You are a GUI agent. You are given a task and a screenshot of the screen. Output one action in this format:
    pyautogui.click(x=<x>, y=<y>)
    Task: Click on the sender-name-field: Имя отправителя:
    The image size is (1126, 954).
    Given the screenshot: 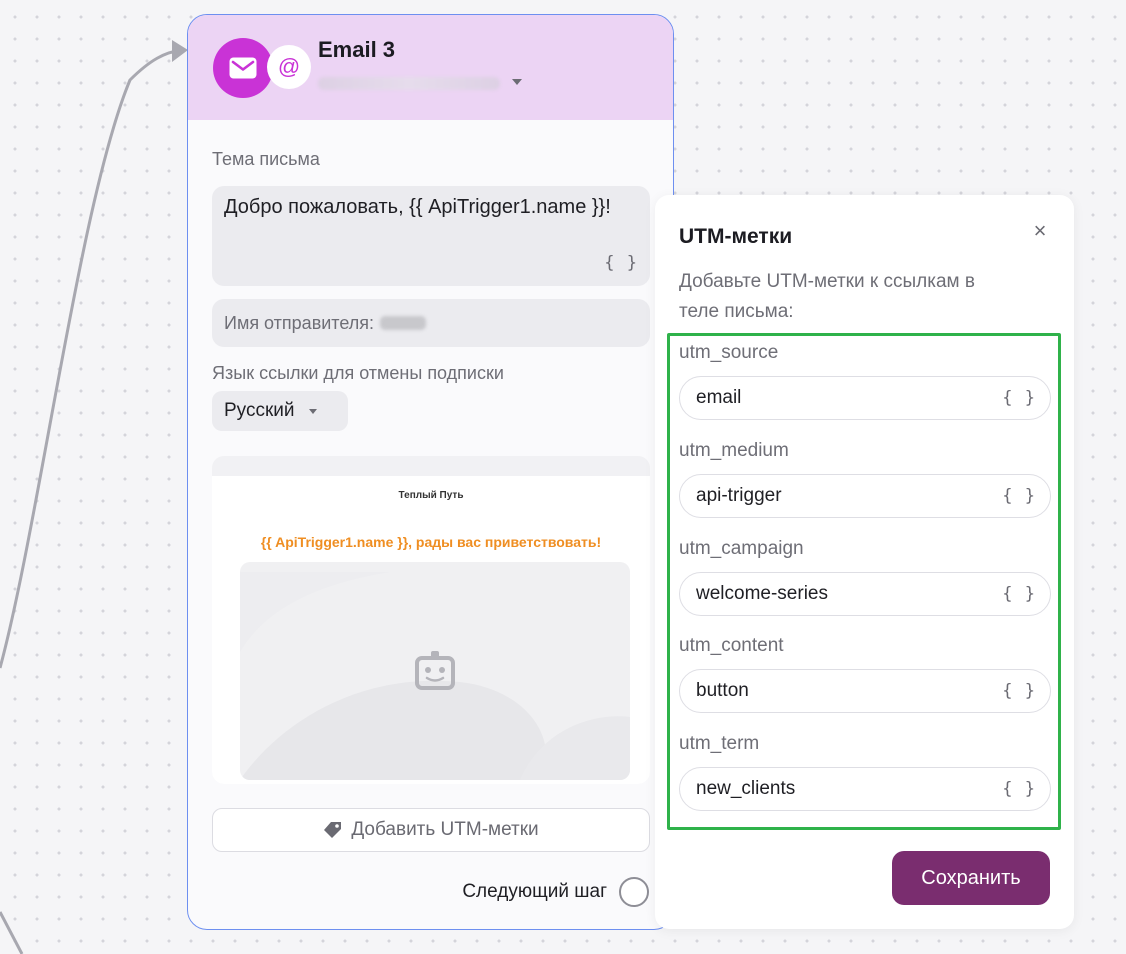 What is the action you would take?
    pyautogui.click(x=431, y=323)
    